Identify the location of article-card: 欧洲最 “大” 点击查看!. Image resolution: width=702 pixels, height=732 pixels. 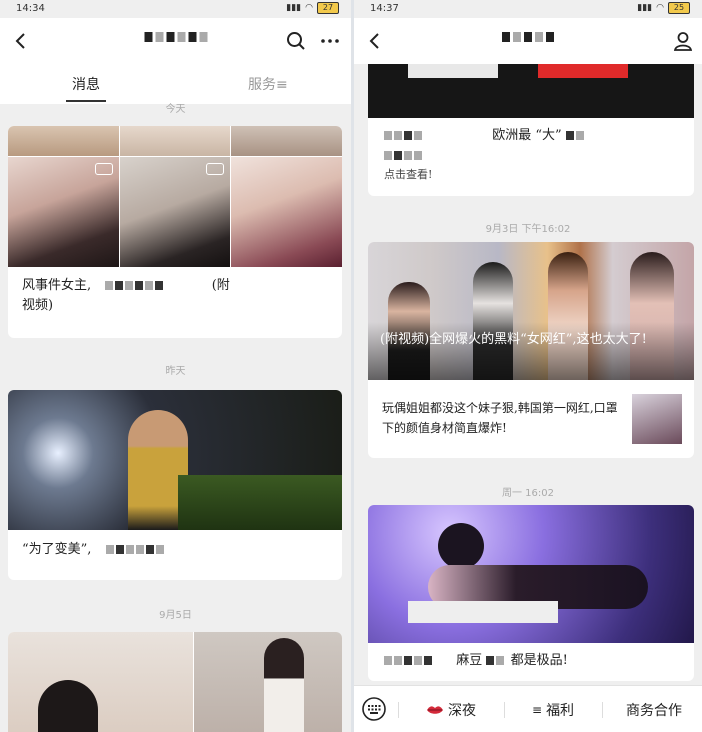
(531, 130).